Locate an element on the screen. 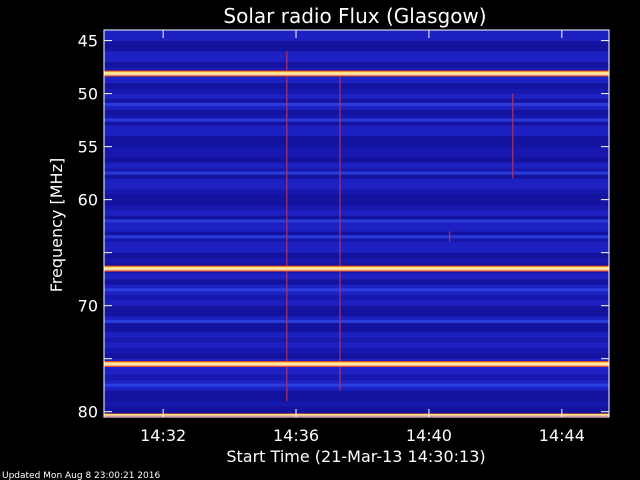 Image resolution: width=640 pixels, height=480 pixels. x-tick-label: 14:36 is located at coordinates (296, 435).